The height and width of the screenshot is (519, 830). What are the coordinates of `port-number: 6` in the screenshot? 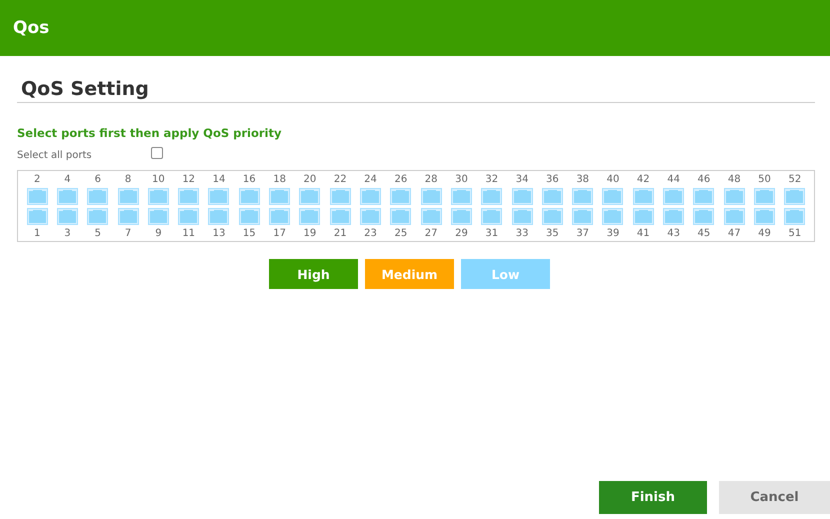 It's located at (98, 179).